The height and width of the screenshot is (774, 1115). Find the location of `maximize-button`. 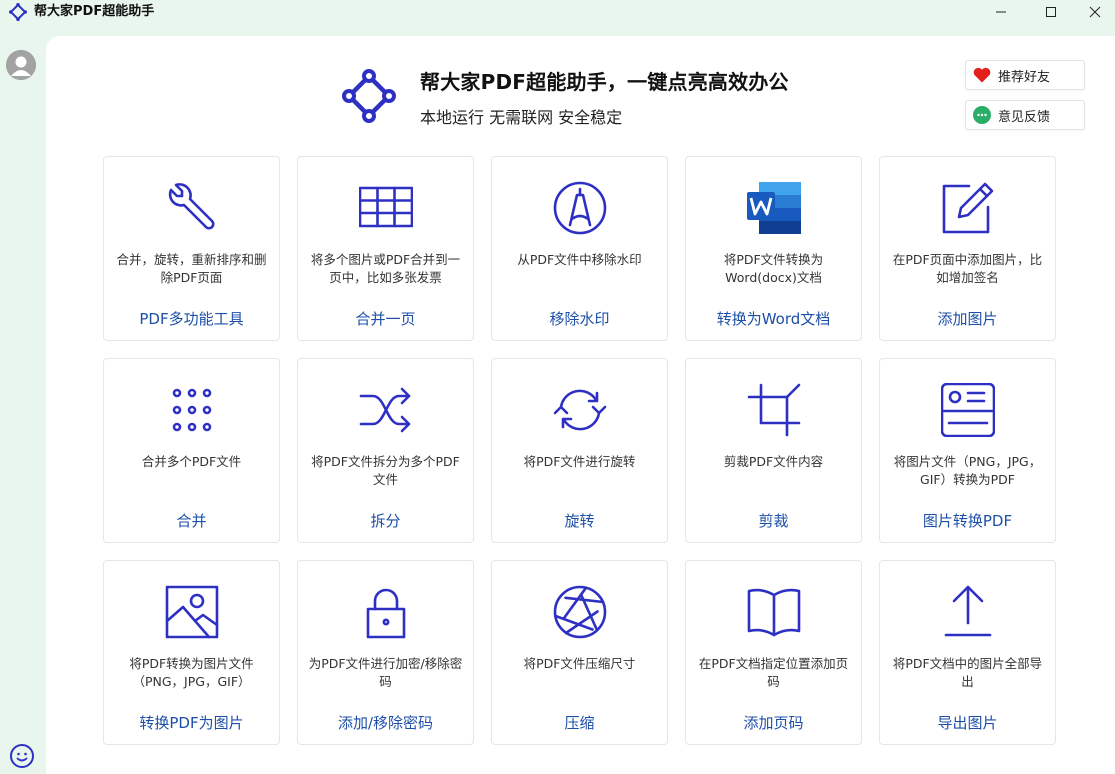

maximize-button is located at coordinates (1051, 12).